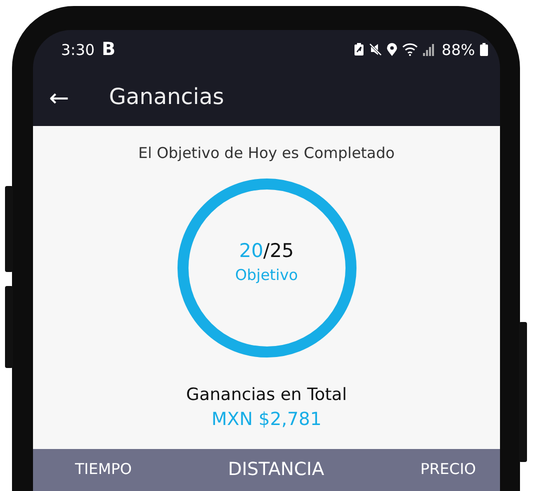 This screenshot has height=491, width=539. Describe the element at coordinates (410, 49) in the screenshot. I see `wifi-icon` at that location.